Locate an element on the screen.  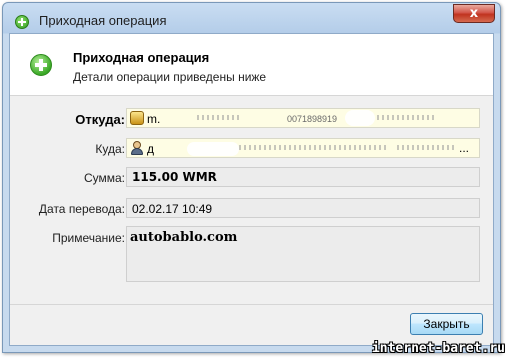
header-subtitle: Детали операции приведены ниже is located at coordinates (170, 77).